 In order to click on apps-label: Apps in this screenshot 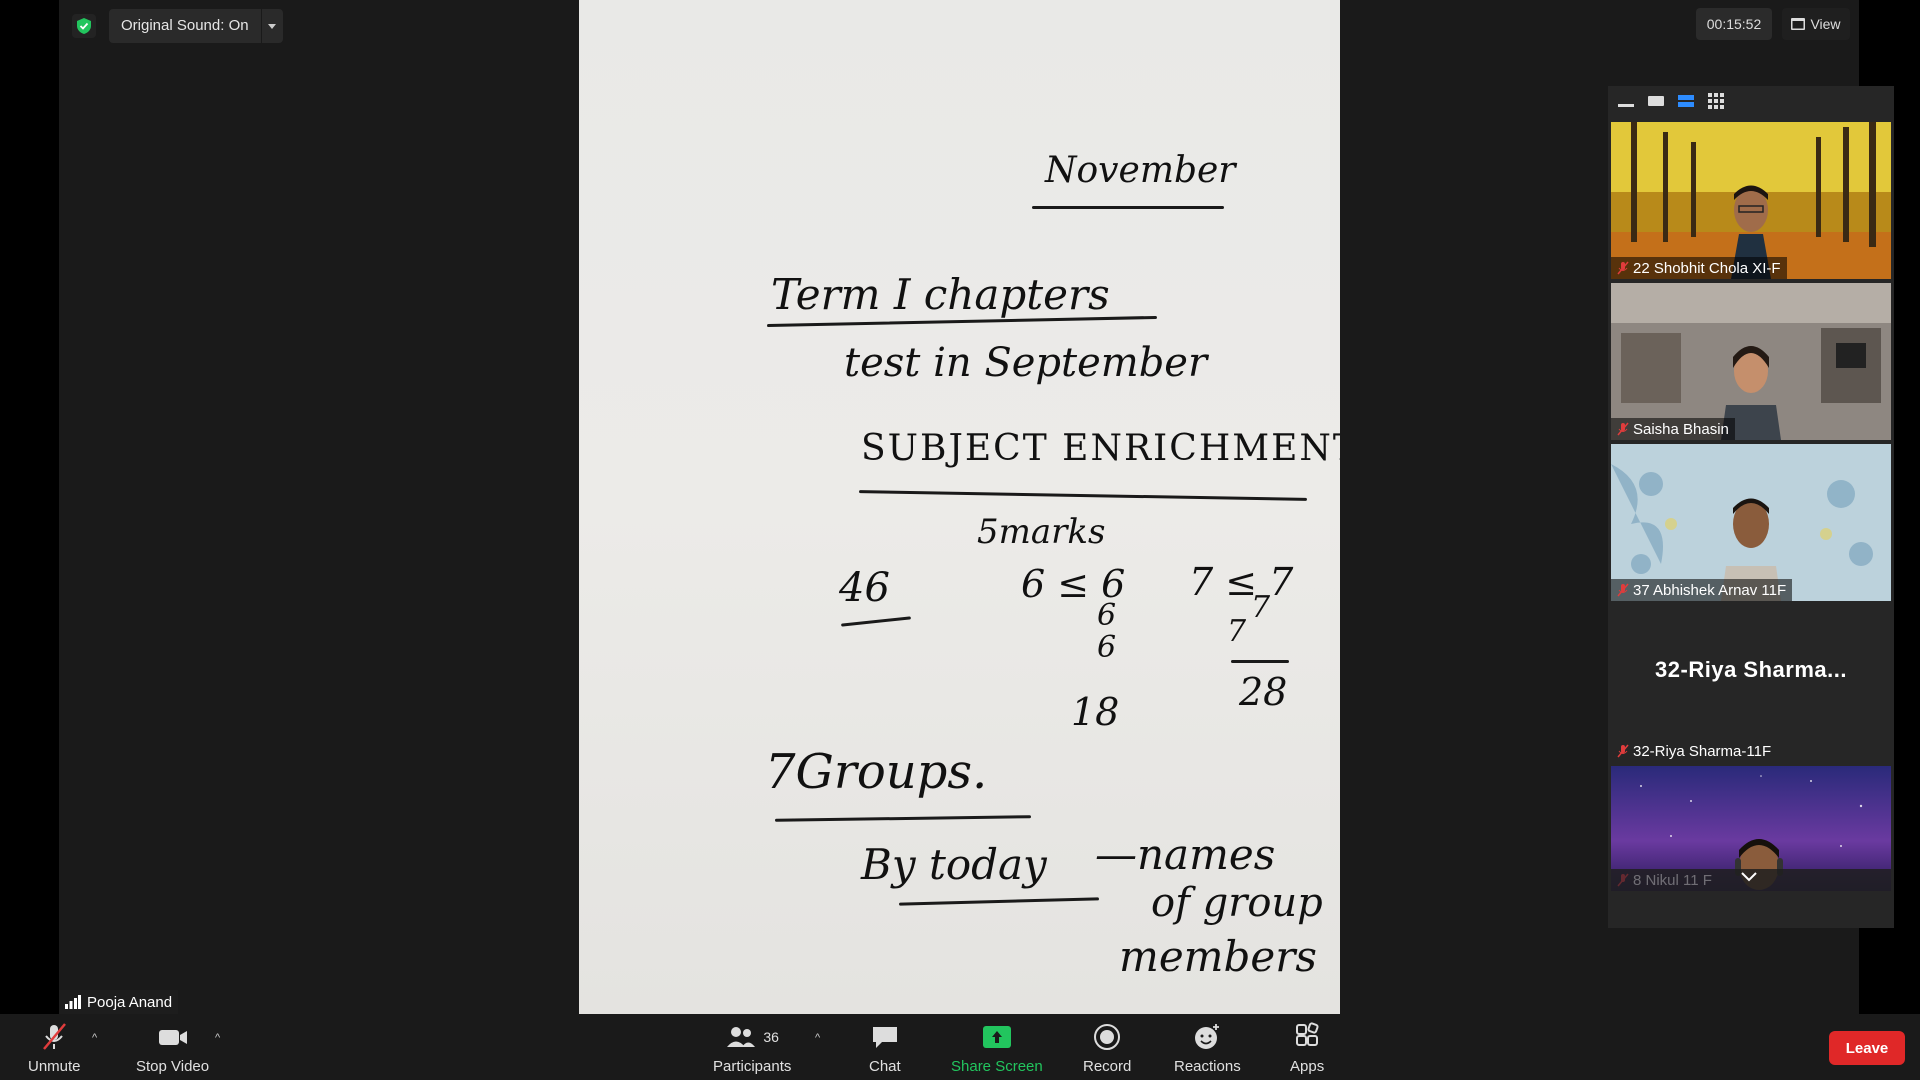, I will do `click(1307, 1066)`.